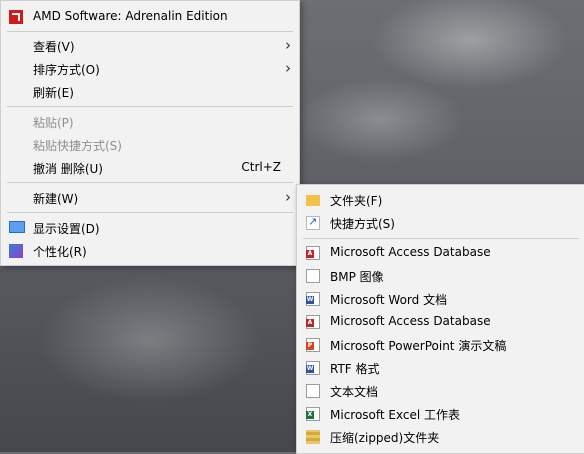 This screenshot has width=584, height=454. What do you see at coordinates (354, 392) in the screenshot?
I see `submenu-item-label: 文本文档` at bounding box center [354, 392].